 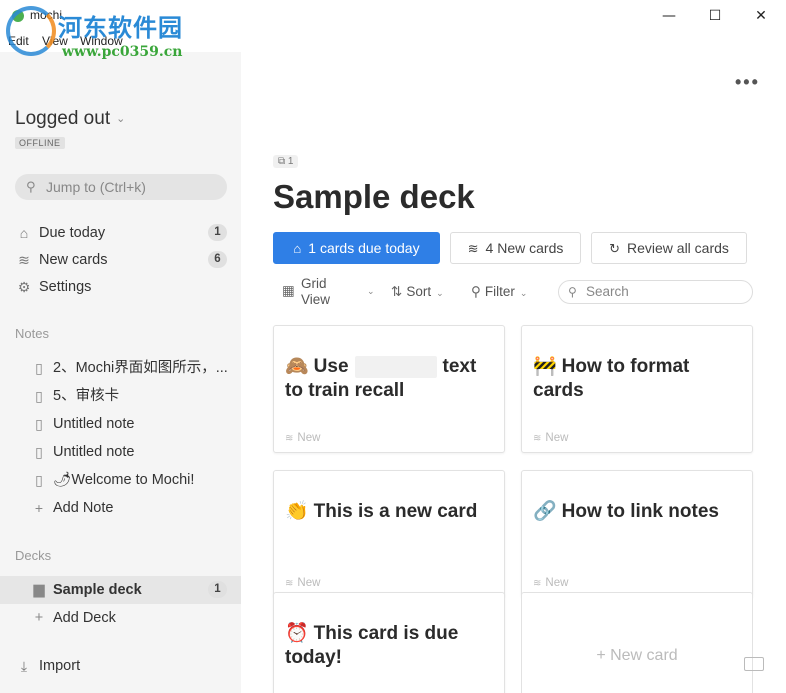 What do you see at coordinates (217, 589) in the screenshot?
I see `deck-count-badge: 1` at bounding box center [217, 589].